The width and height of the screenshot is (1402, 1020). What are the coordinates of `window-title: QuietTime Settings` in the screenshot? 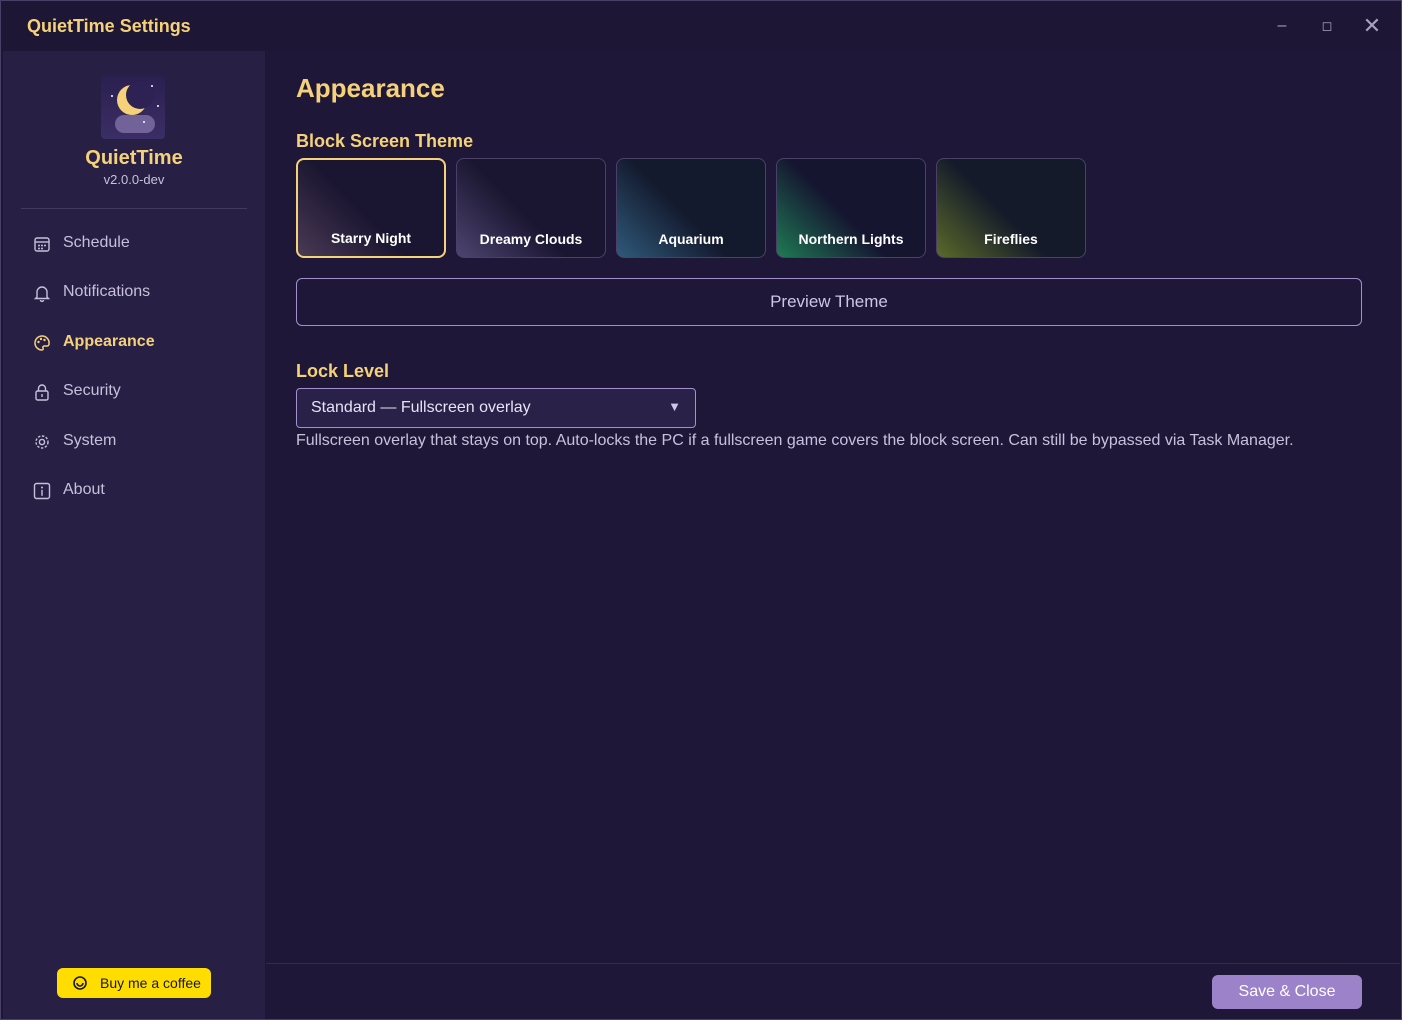 It's located at (109, 26).